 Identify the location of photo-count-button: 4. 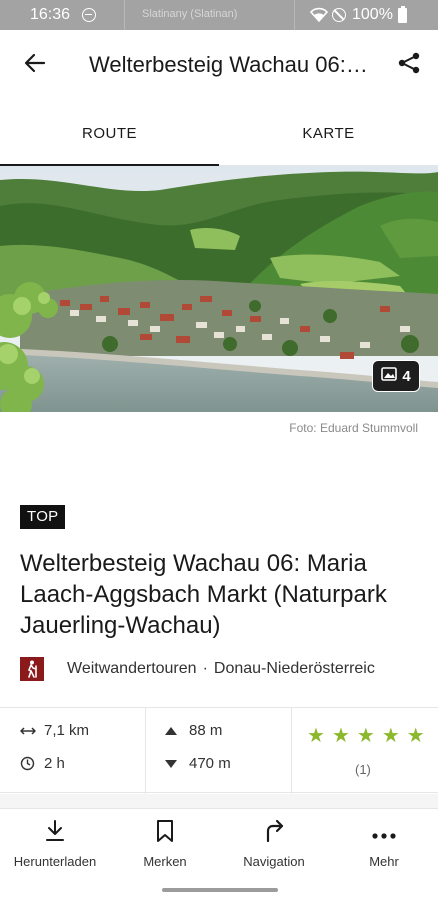
(396, 376).